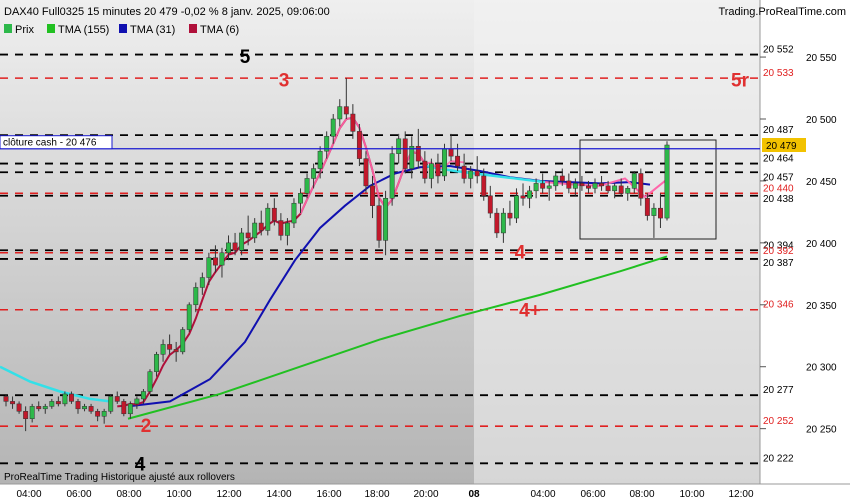  Describe the element at coordinates (284, 80) in the screenshot. I see `wave-label: 3` at that location.